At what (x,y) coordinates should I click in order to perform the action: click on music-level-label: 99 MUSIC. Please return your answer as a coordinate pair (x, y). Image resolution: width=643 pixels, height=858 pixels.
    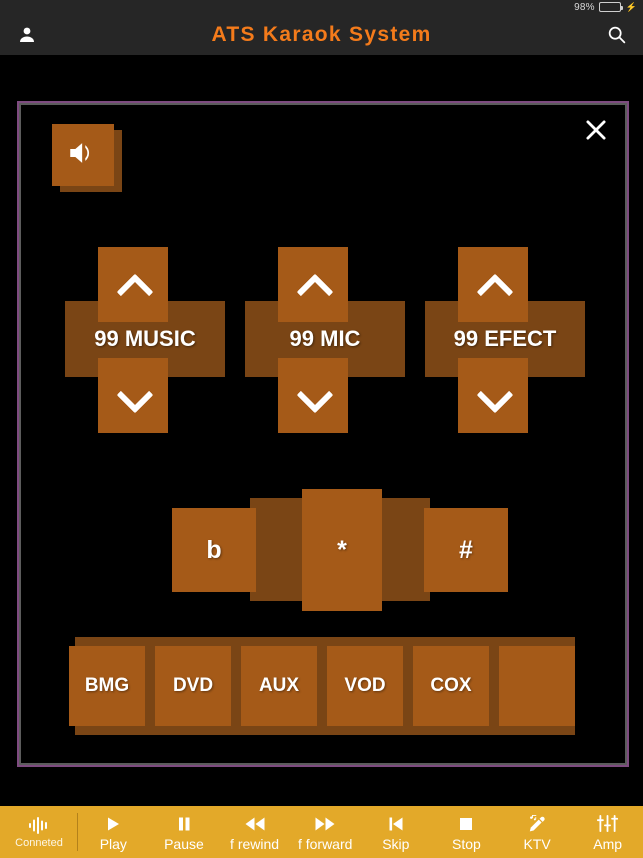
    Looking at the image, I should click on (145, 338).